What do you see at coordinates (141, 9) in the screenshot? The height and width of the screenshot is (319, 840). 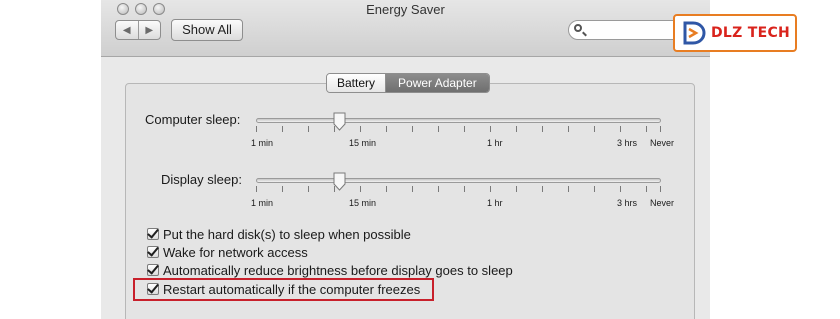 I see `minimize-window-button` at bounding box center [141, 9].